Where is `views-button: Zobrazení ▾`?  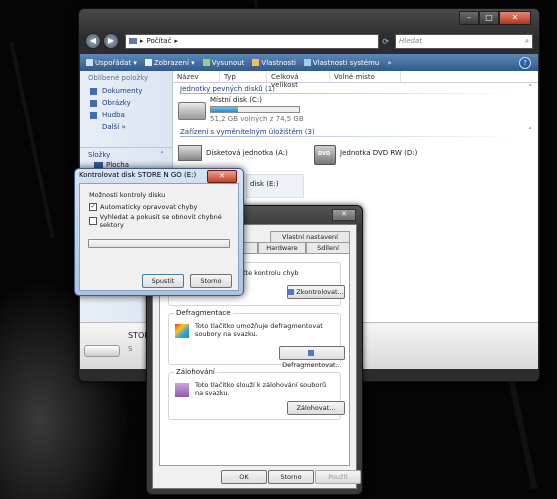 views-button: Zobrazení ▾ is located at coordinates (169, 63).